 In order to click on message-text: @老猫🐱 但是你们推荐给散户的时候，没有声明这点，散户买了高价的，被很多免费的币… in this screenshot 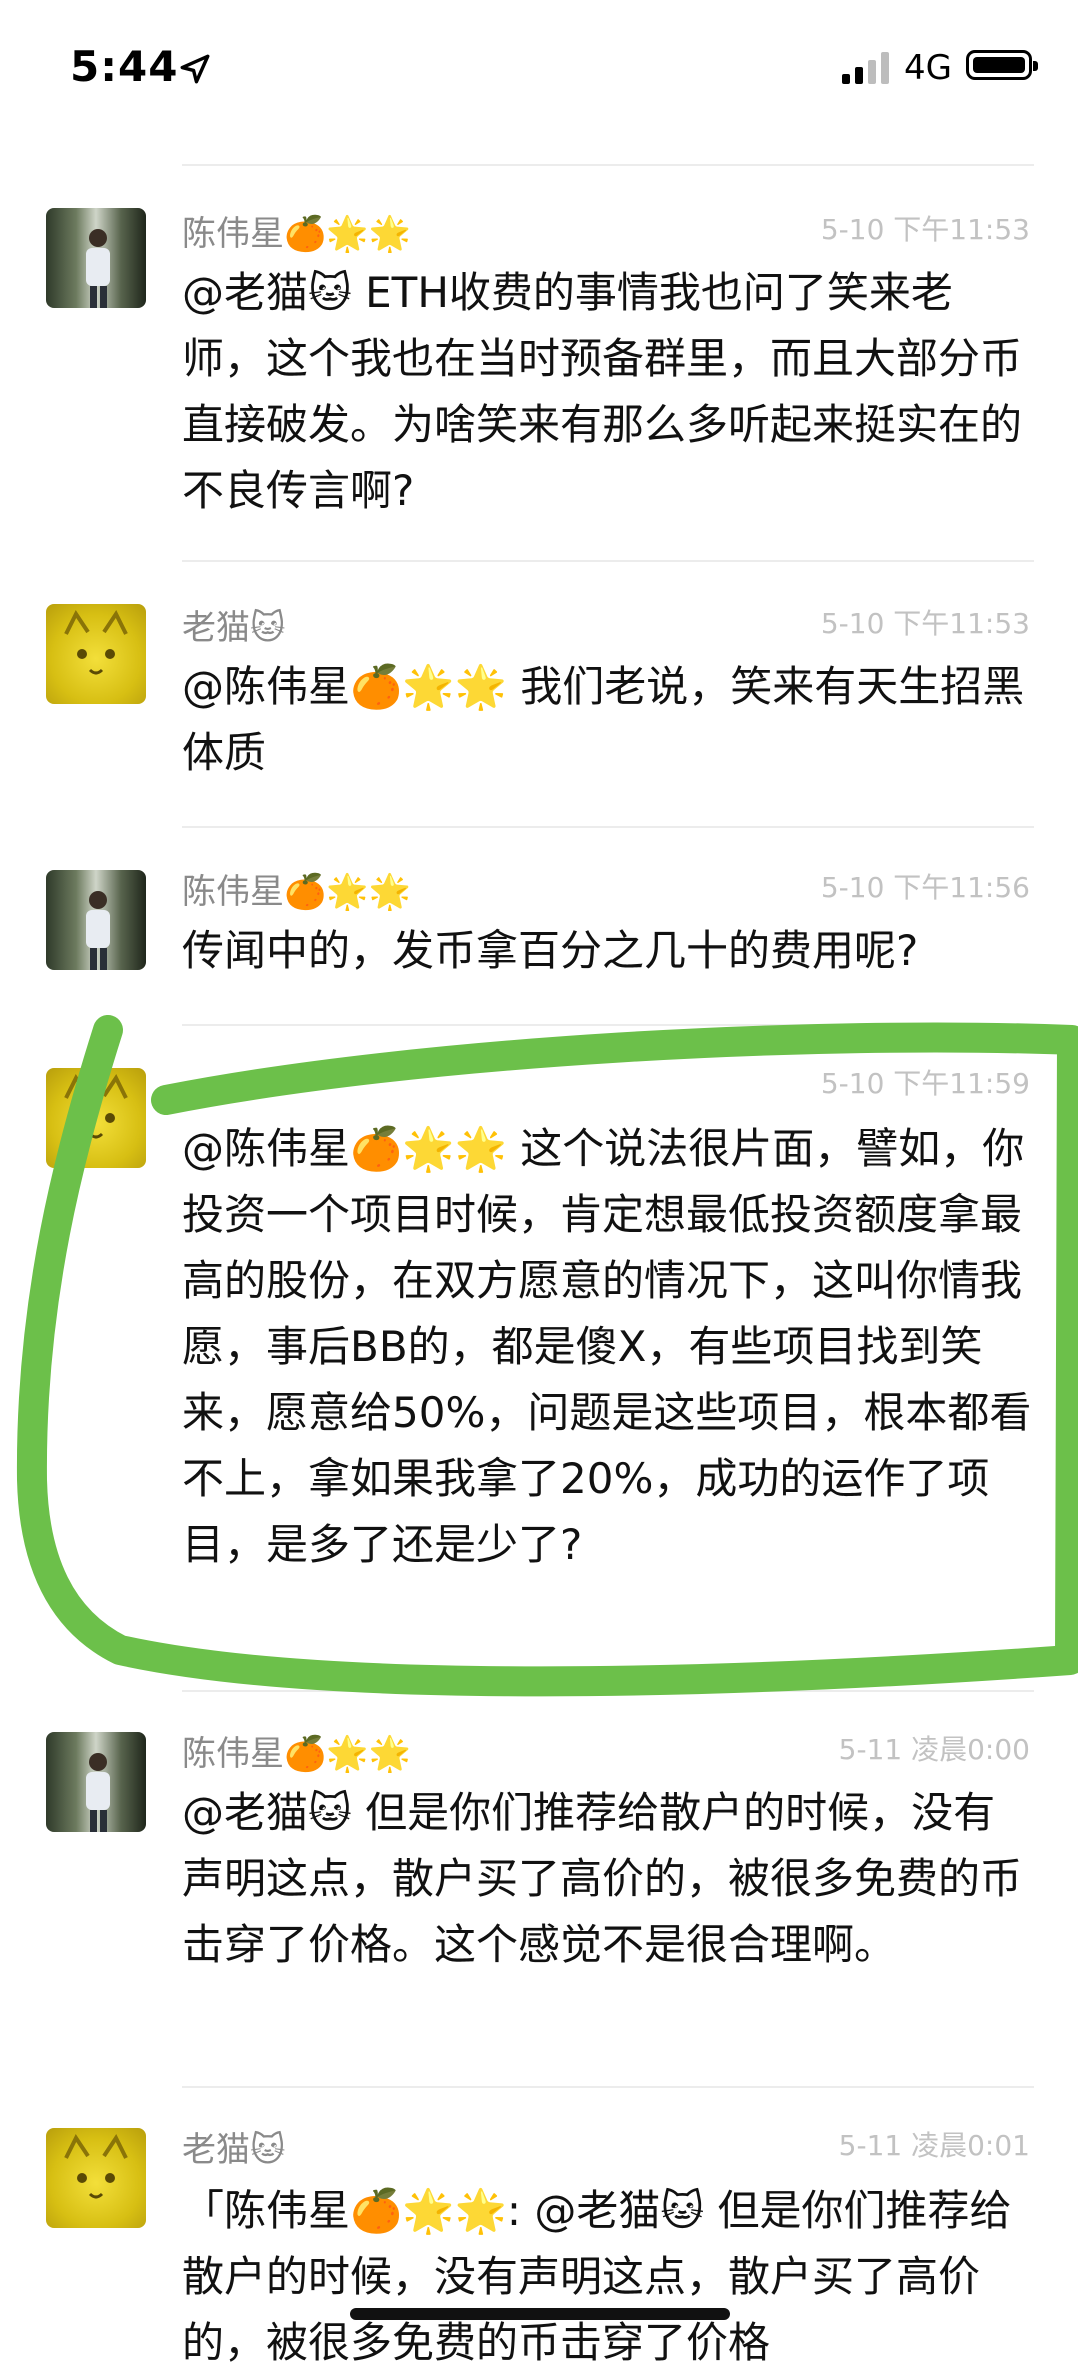, I will do `click(602, 1878)`.